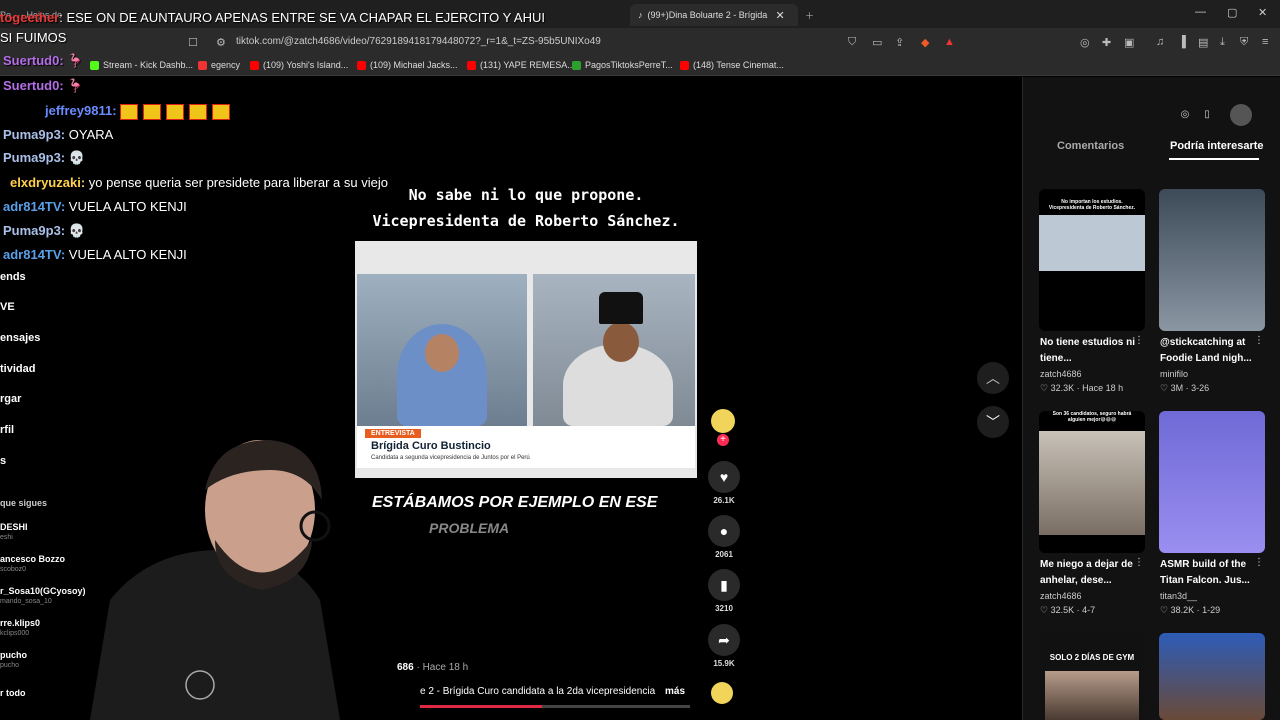  What do you see at coordinates (1106, 42) in the screenshot?
I see `puzzle-icon: ✚` at bounding box center [1106, 42].